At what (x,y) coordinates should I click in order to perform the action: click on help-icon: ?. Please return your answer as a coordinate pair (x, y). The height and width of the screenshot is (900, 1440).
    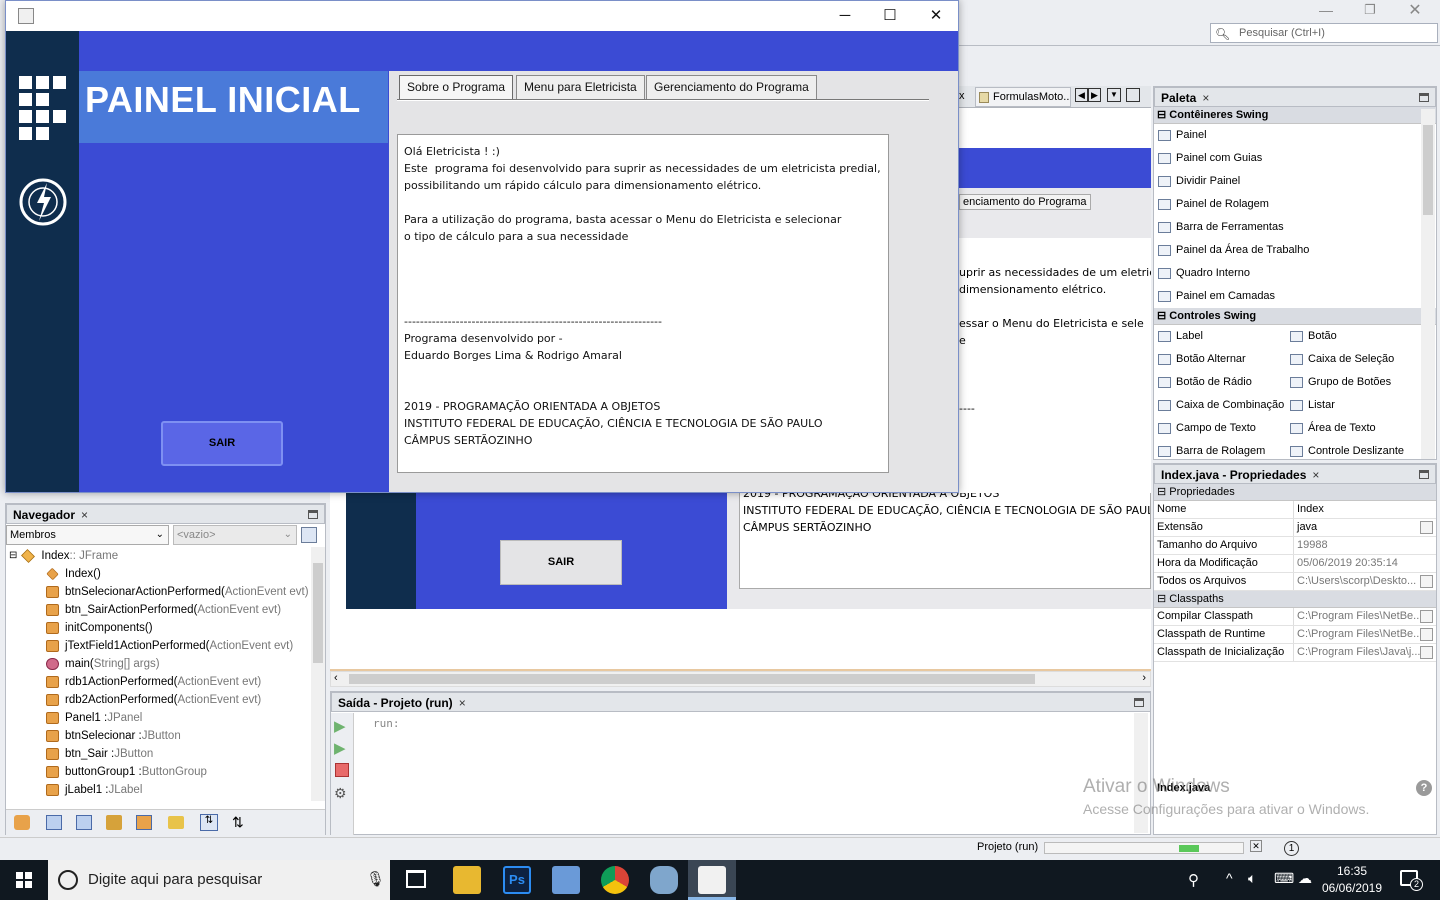
    Looking at the image, I should click on (1424, 788).